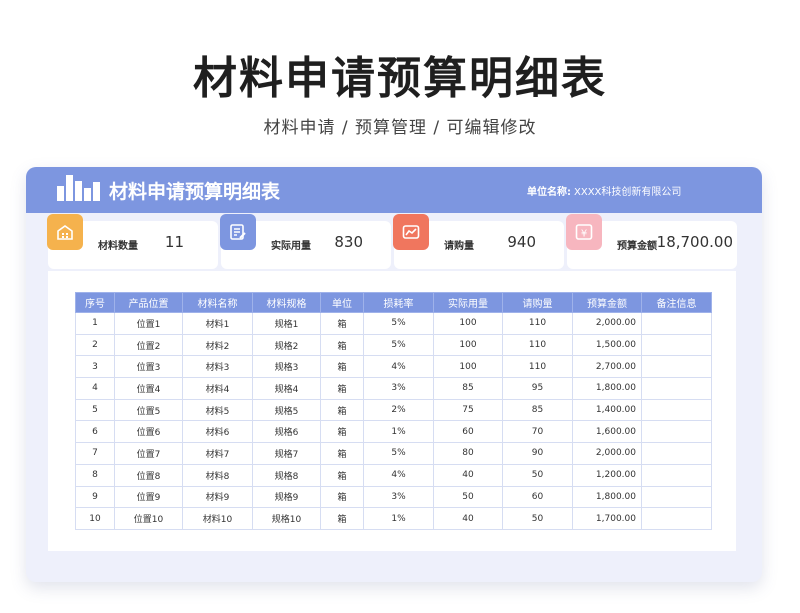 The height and width of the screenshot is (613, 800). What do you see at coordinates (217, 432) in the screenshot?
I see `cell-material-name: 材料6` at bounding box center [217, 432].